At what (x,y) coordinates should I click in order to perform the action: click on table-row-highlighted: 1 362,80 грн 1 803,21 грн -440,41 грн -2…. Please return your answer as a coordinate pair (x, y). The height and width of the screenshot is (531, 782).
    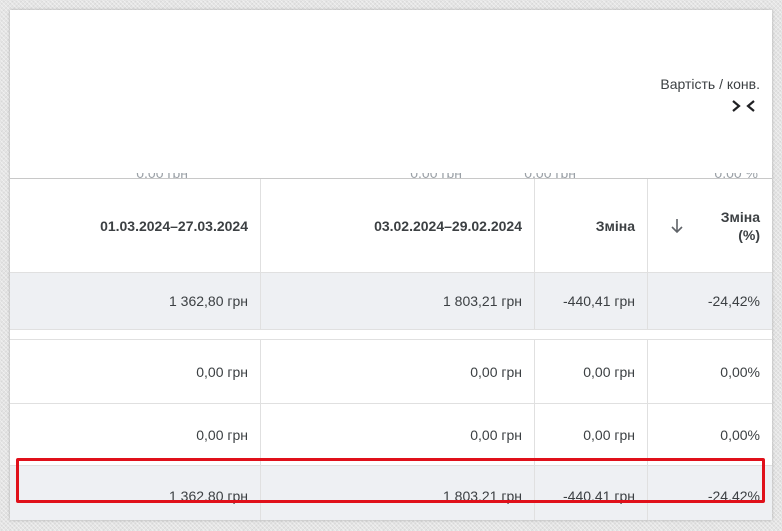
    Looking at the image, I should click on (391, 493).